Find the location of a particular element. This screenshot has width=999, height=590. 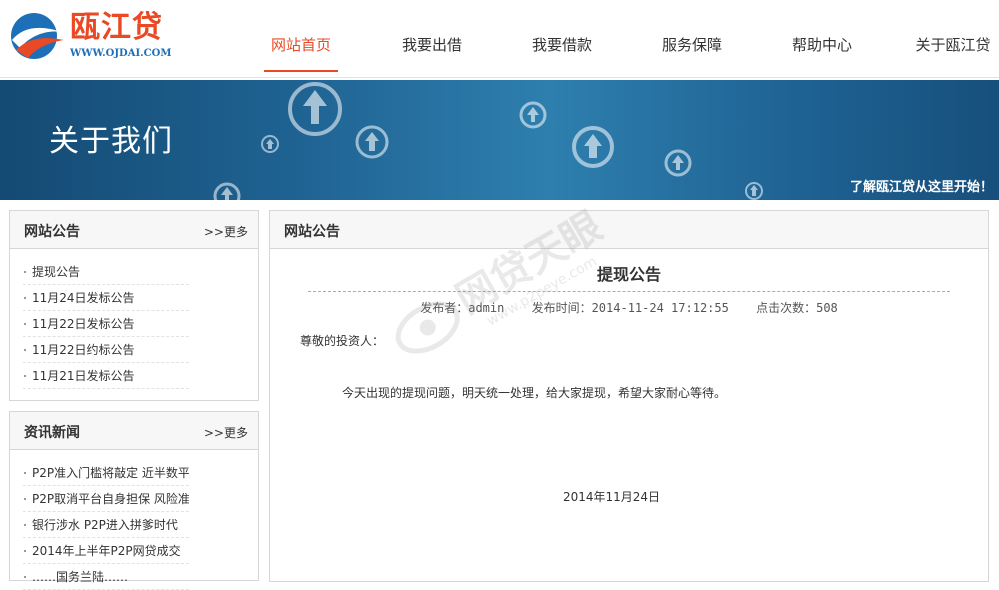

list-item: 11月21日发标公告 is located at coordinates (106, 376).